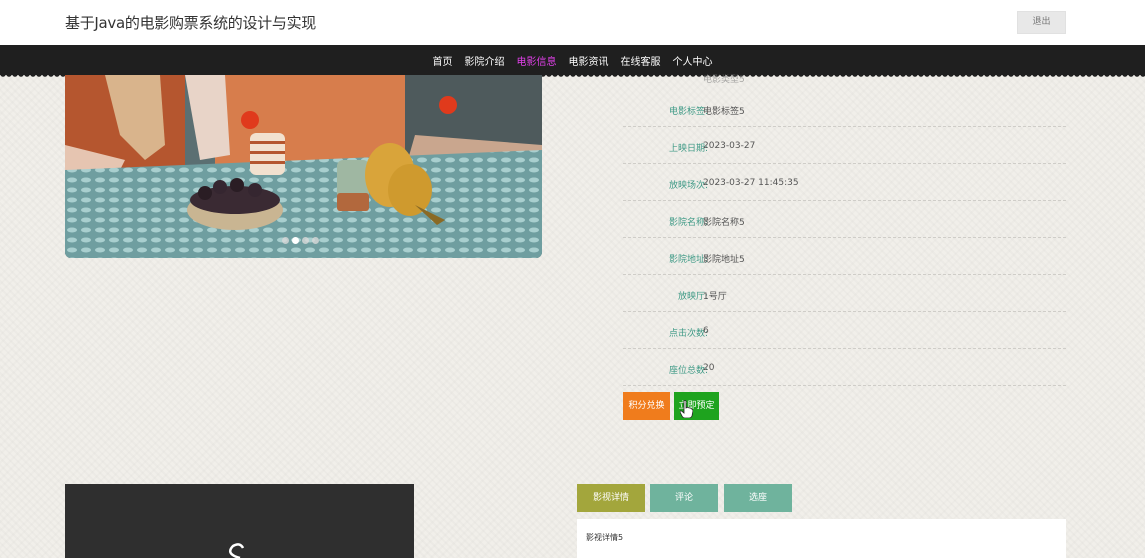 This screenshot has height=558, width=1145. What do you see at coordinates (684, 498) in the screenshot?
I see `tab-comments: 评论` at bounding box center [684, 498].